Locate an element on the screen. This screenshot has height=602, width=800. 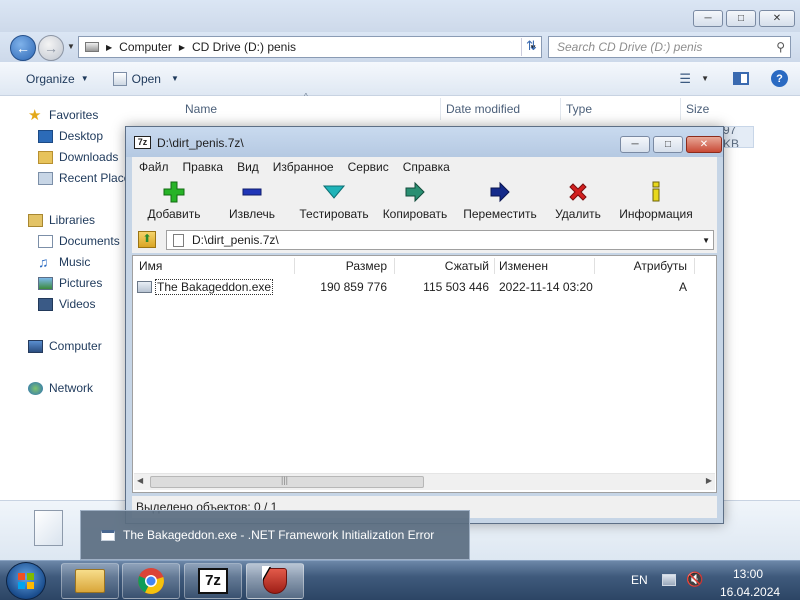
sidebar-item-documents: Documents is located at coordinates (79, 241).